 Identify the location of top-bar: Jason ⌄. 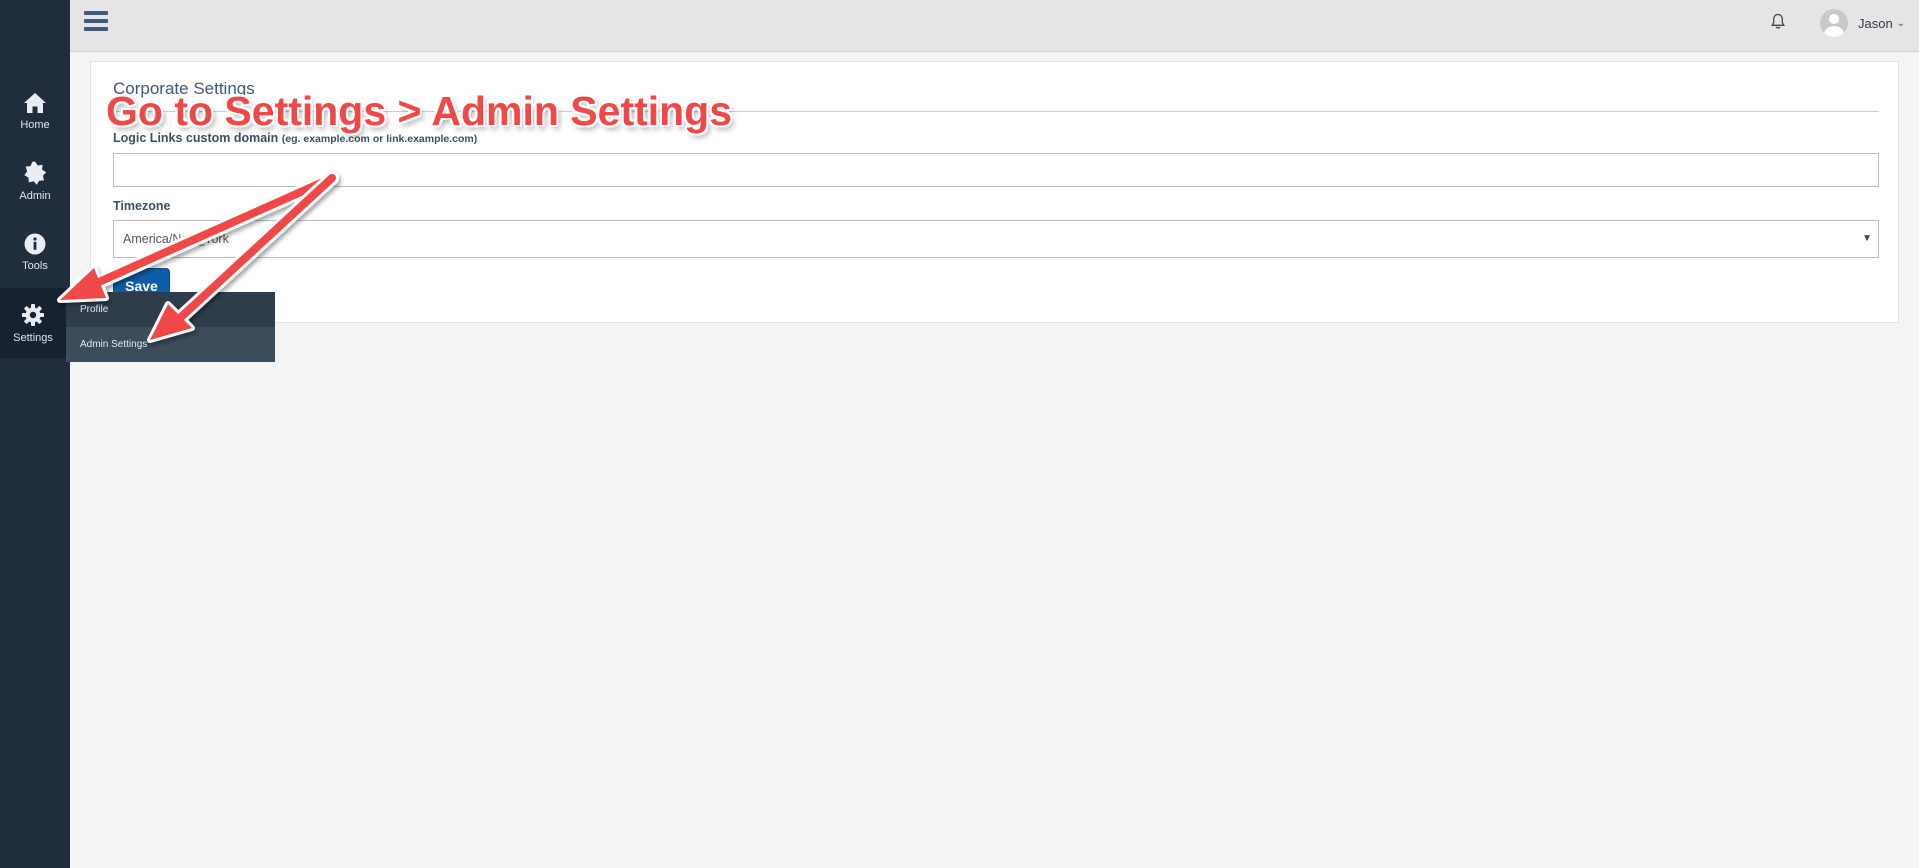
(994, 26).